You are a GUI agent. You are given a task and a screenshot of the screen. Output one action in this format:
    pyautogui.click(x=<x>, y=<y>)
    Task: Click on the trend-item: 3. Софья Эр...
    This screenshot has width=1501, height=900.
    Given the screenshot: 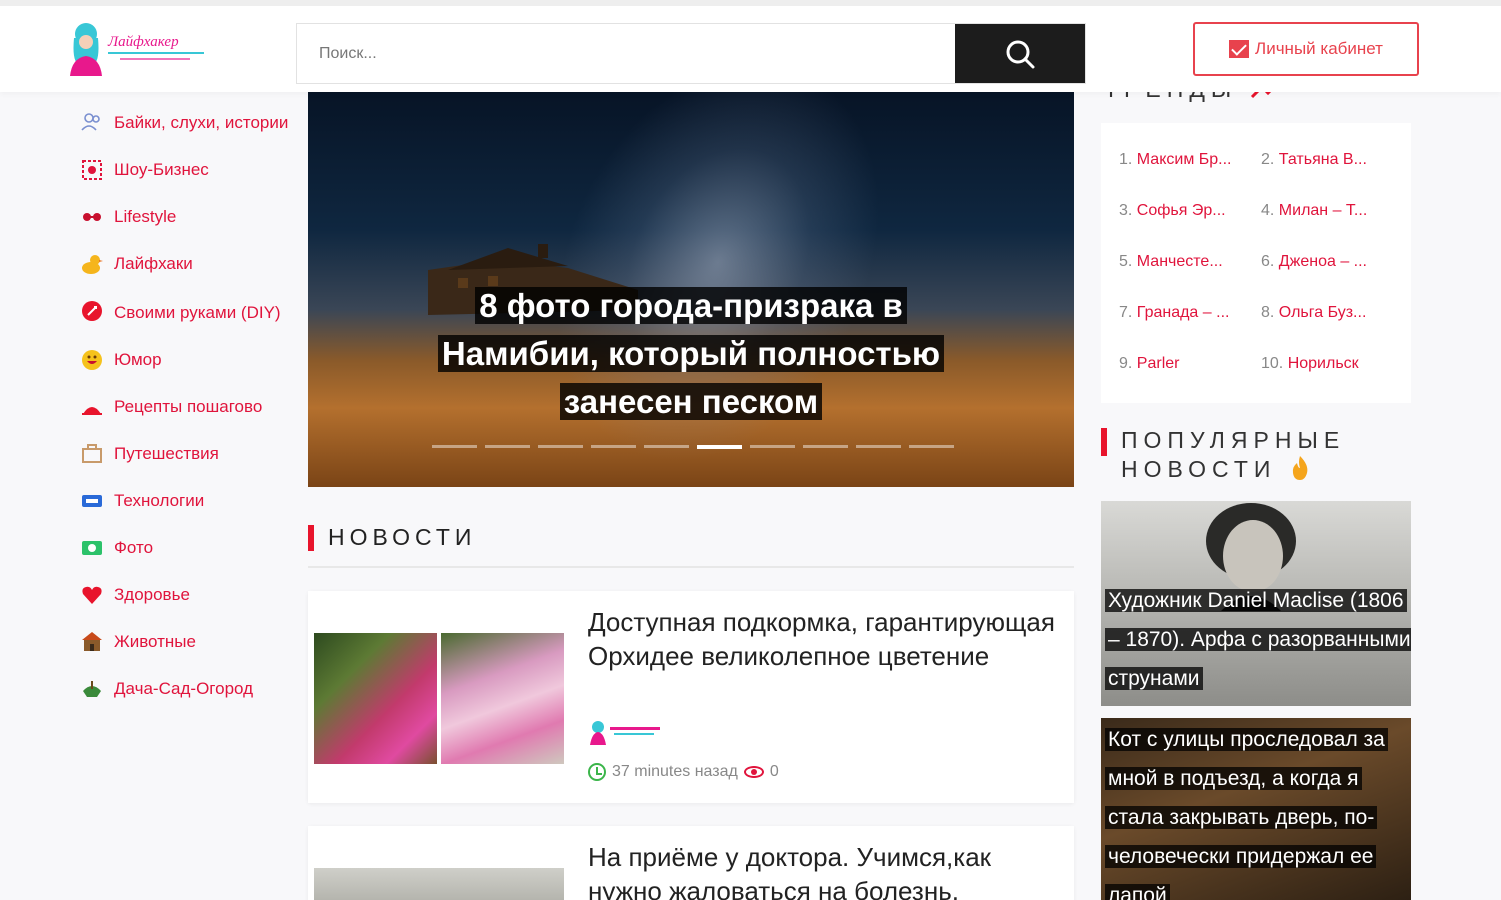 What is the action you would take?
    pyautogui.click(x=1172, y=211)
    